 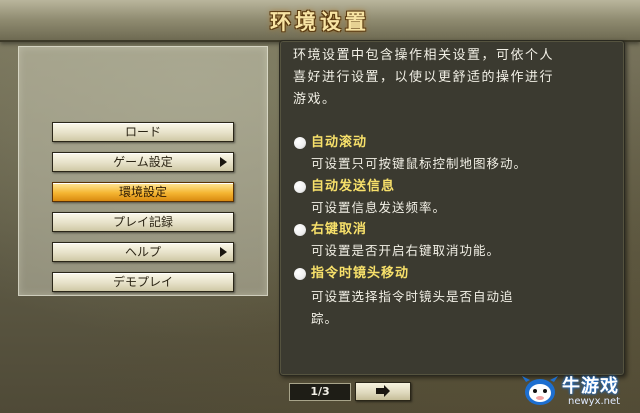 I want to click on menu-item-help: ヘルプ, so click(x=143, y=252).